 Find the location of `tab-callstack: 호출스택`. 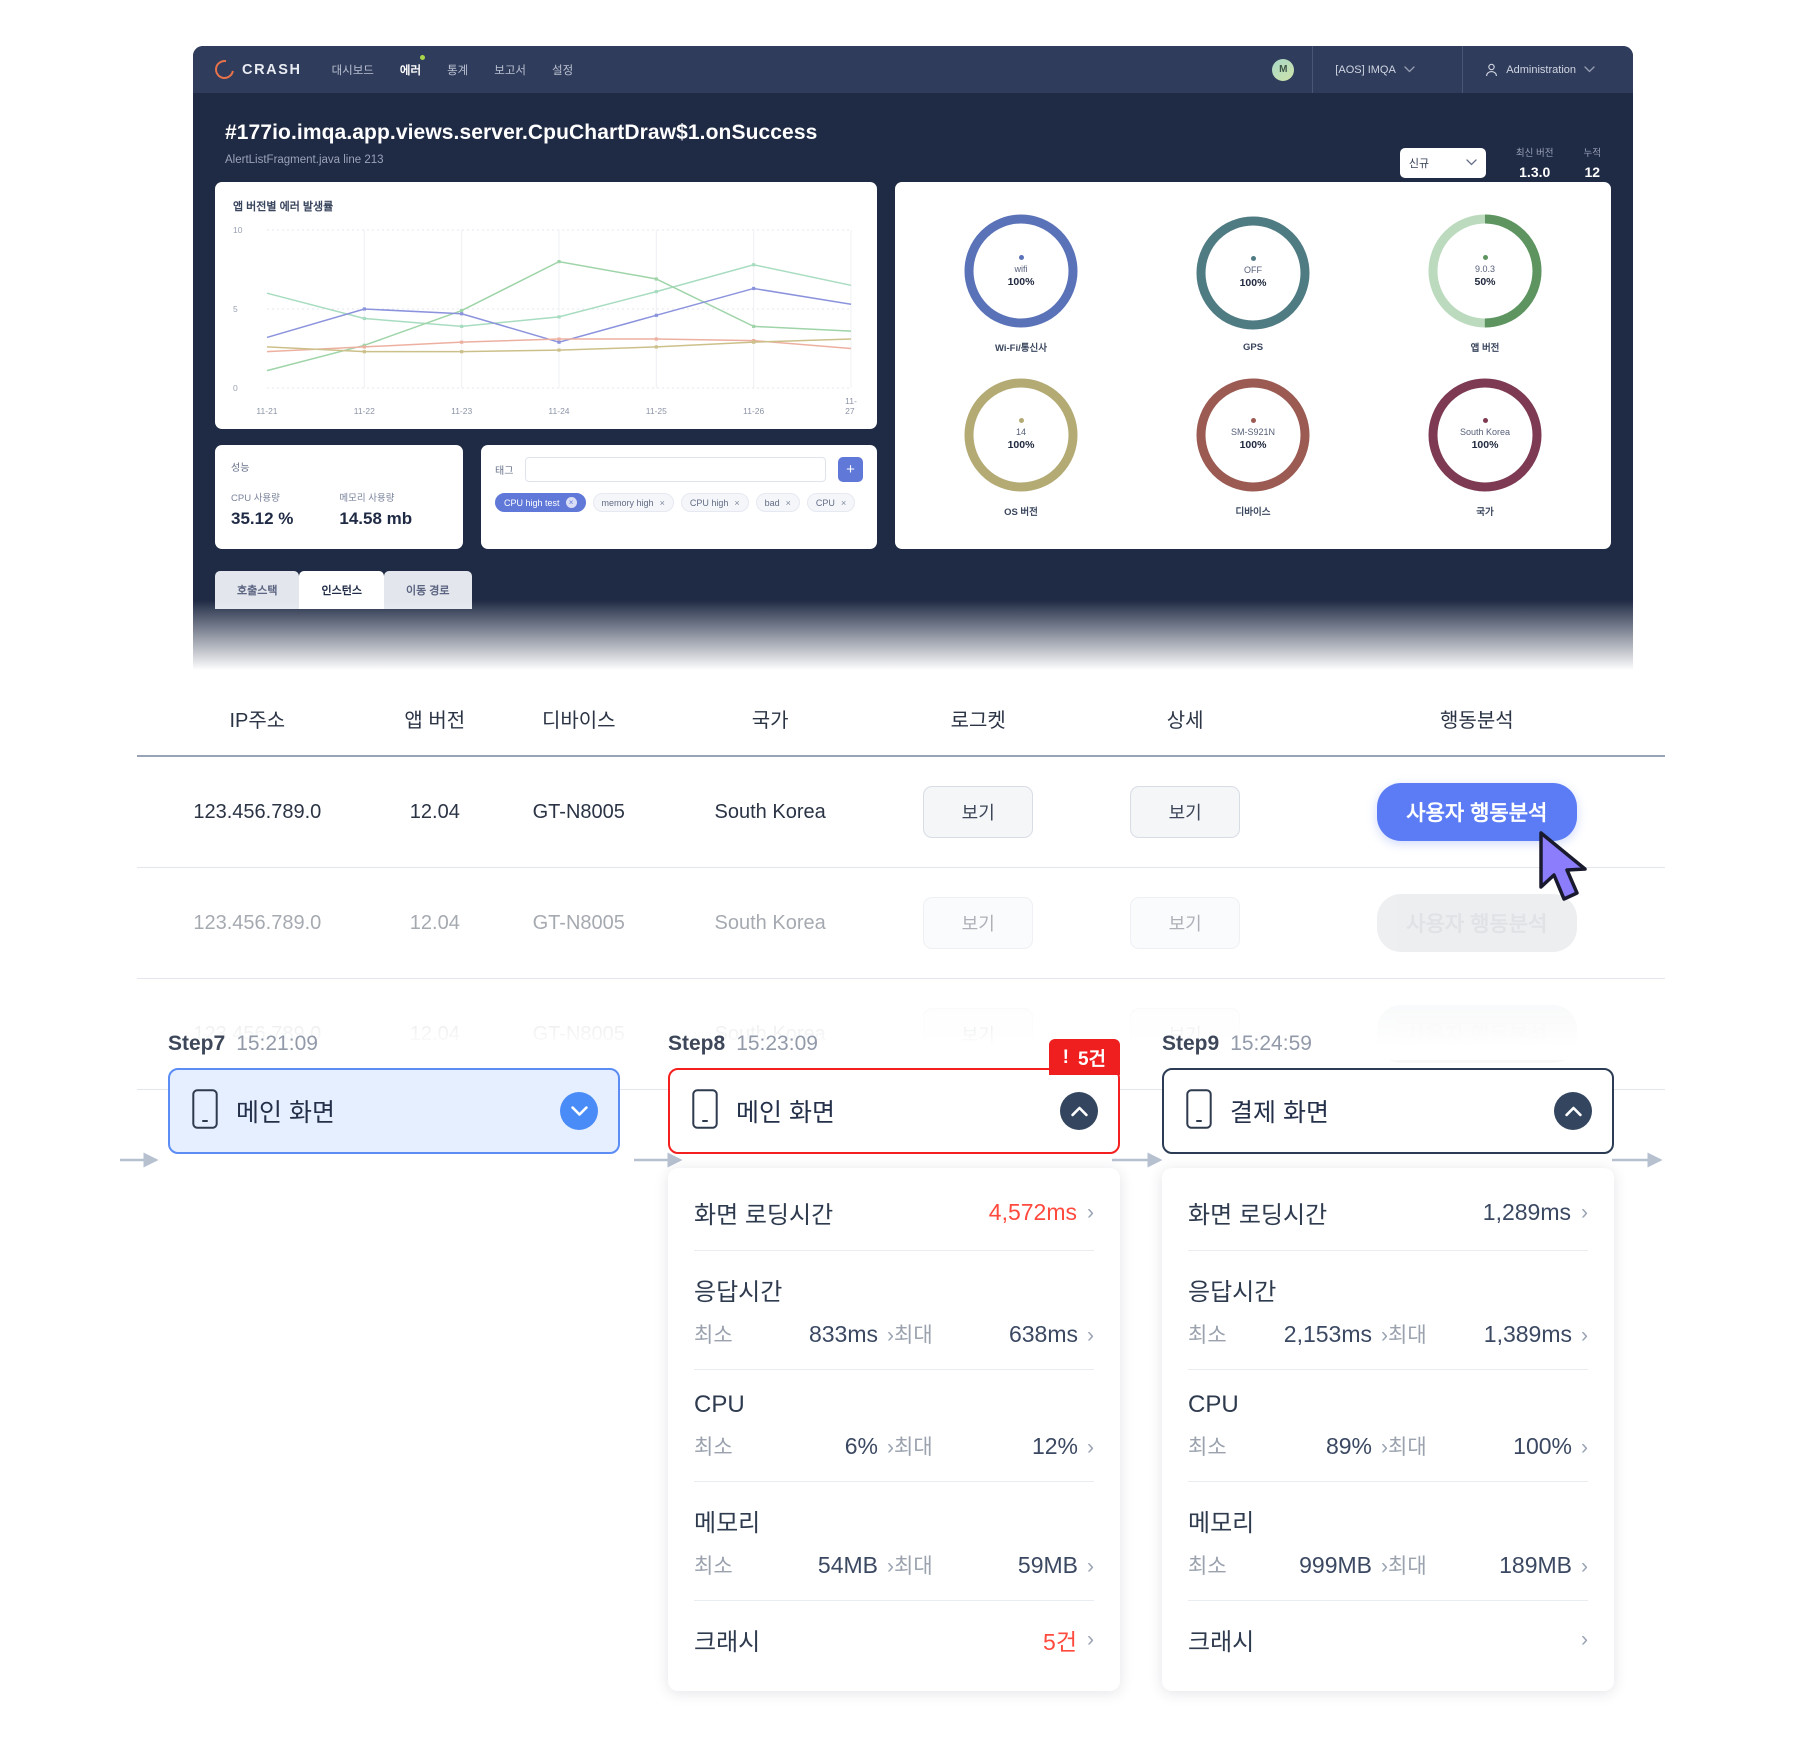

tab-callstack: 호출스택 is located at coordinates (257, 590).